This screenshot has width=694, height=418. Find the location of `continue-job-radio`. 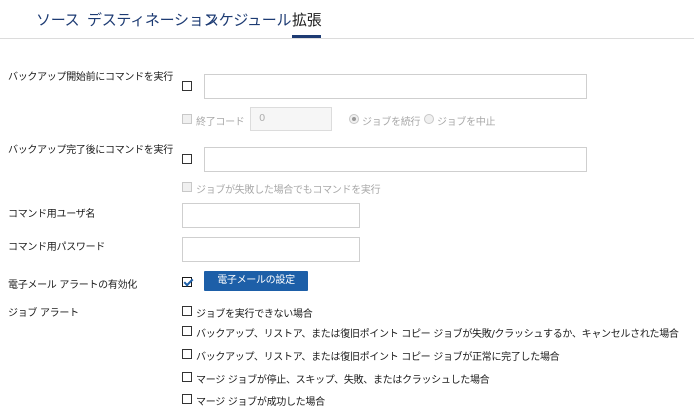

continue-job-radio is located at coordinates (354, 119).